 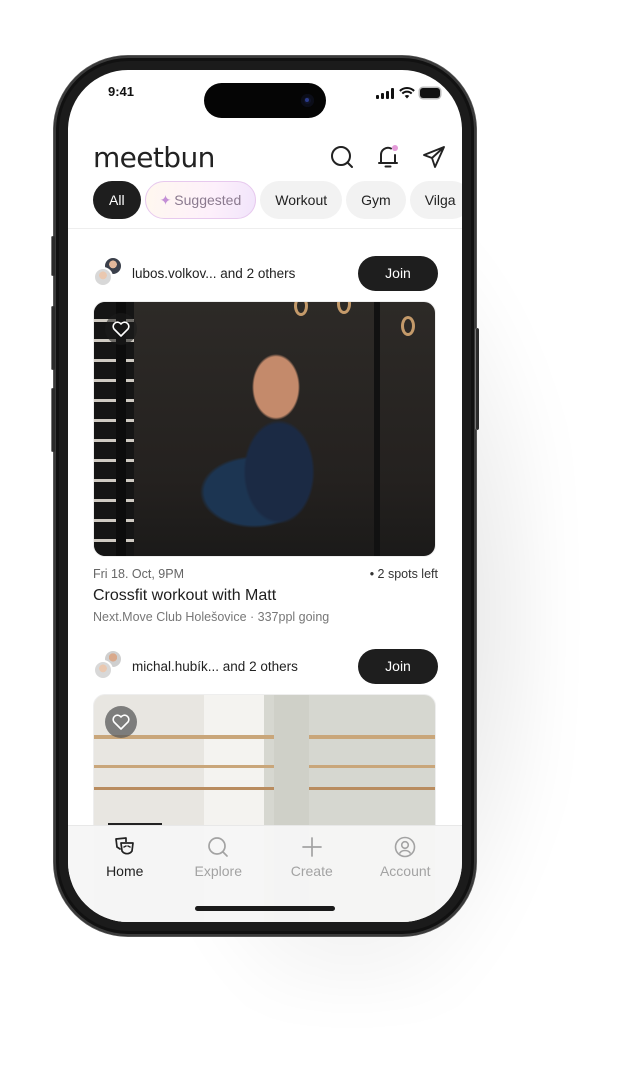 I want to click on tab-account: Account, so click(x=405, y=857).